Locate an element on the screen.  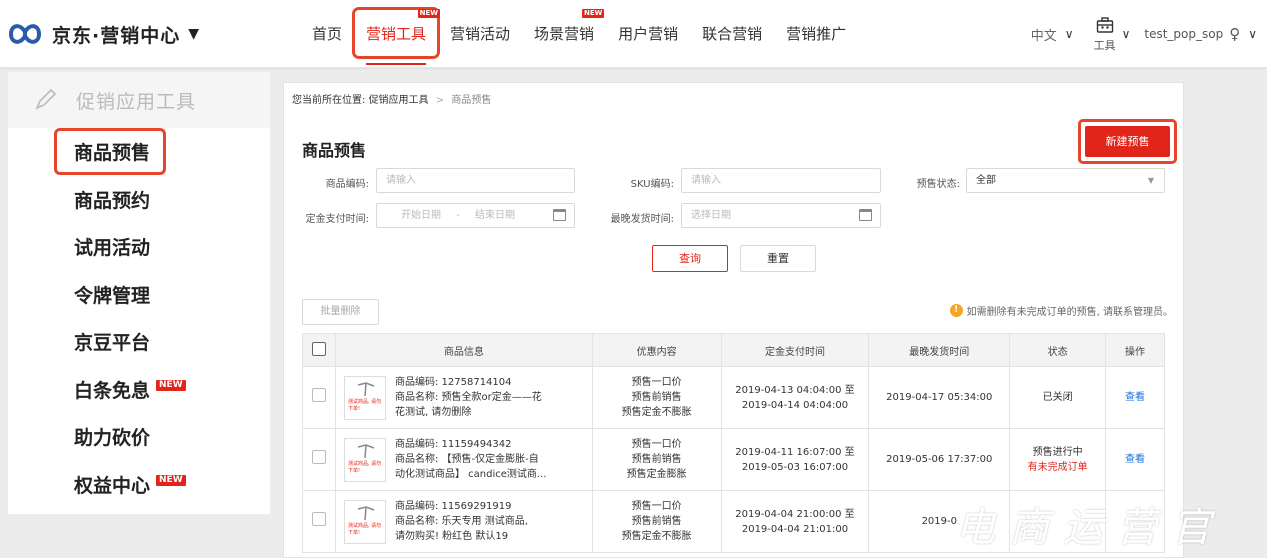
select-all-cell is located at coordinates (319, 350).